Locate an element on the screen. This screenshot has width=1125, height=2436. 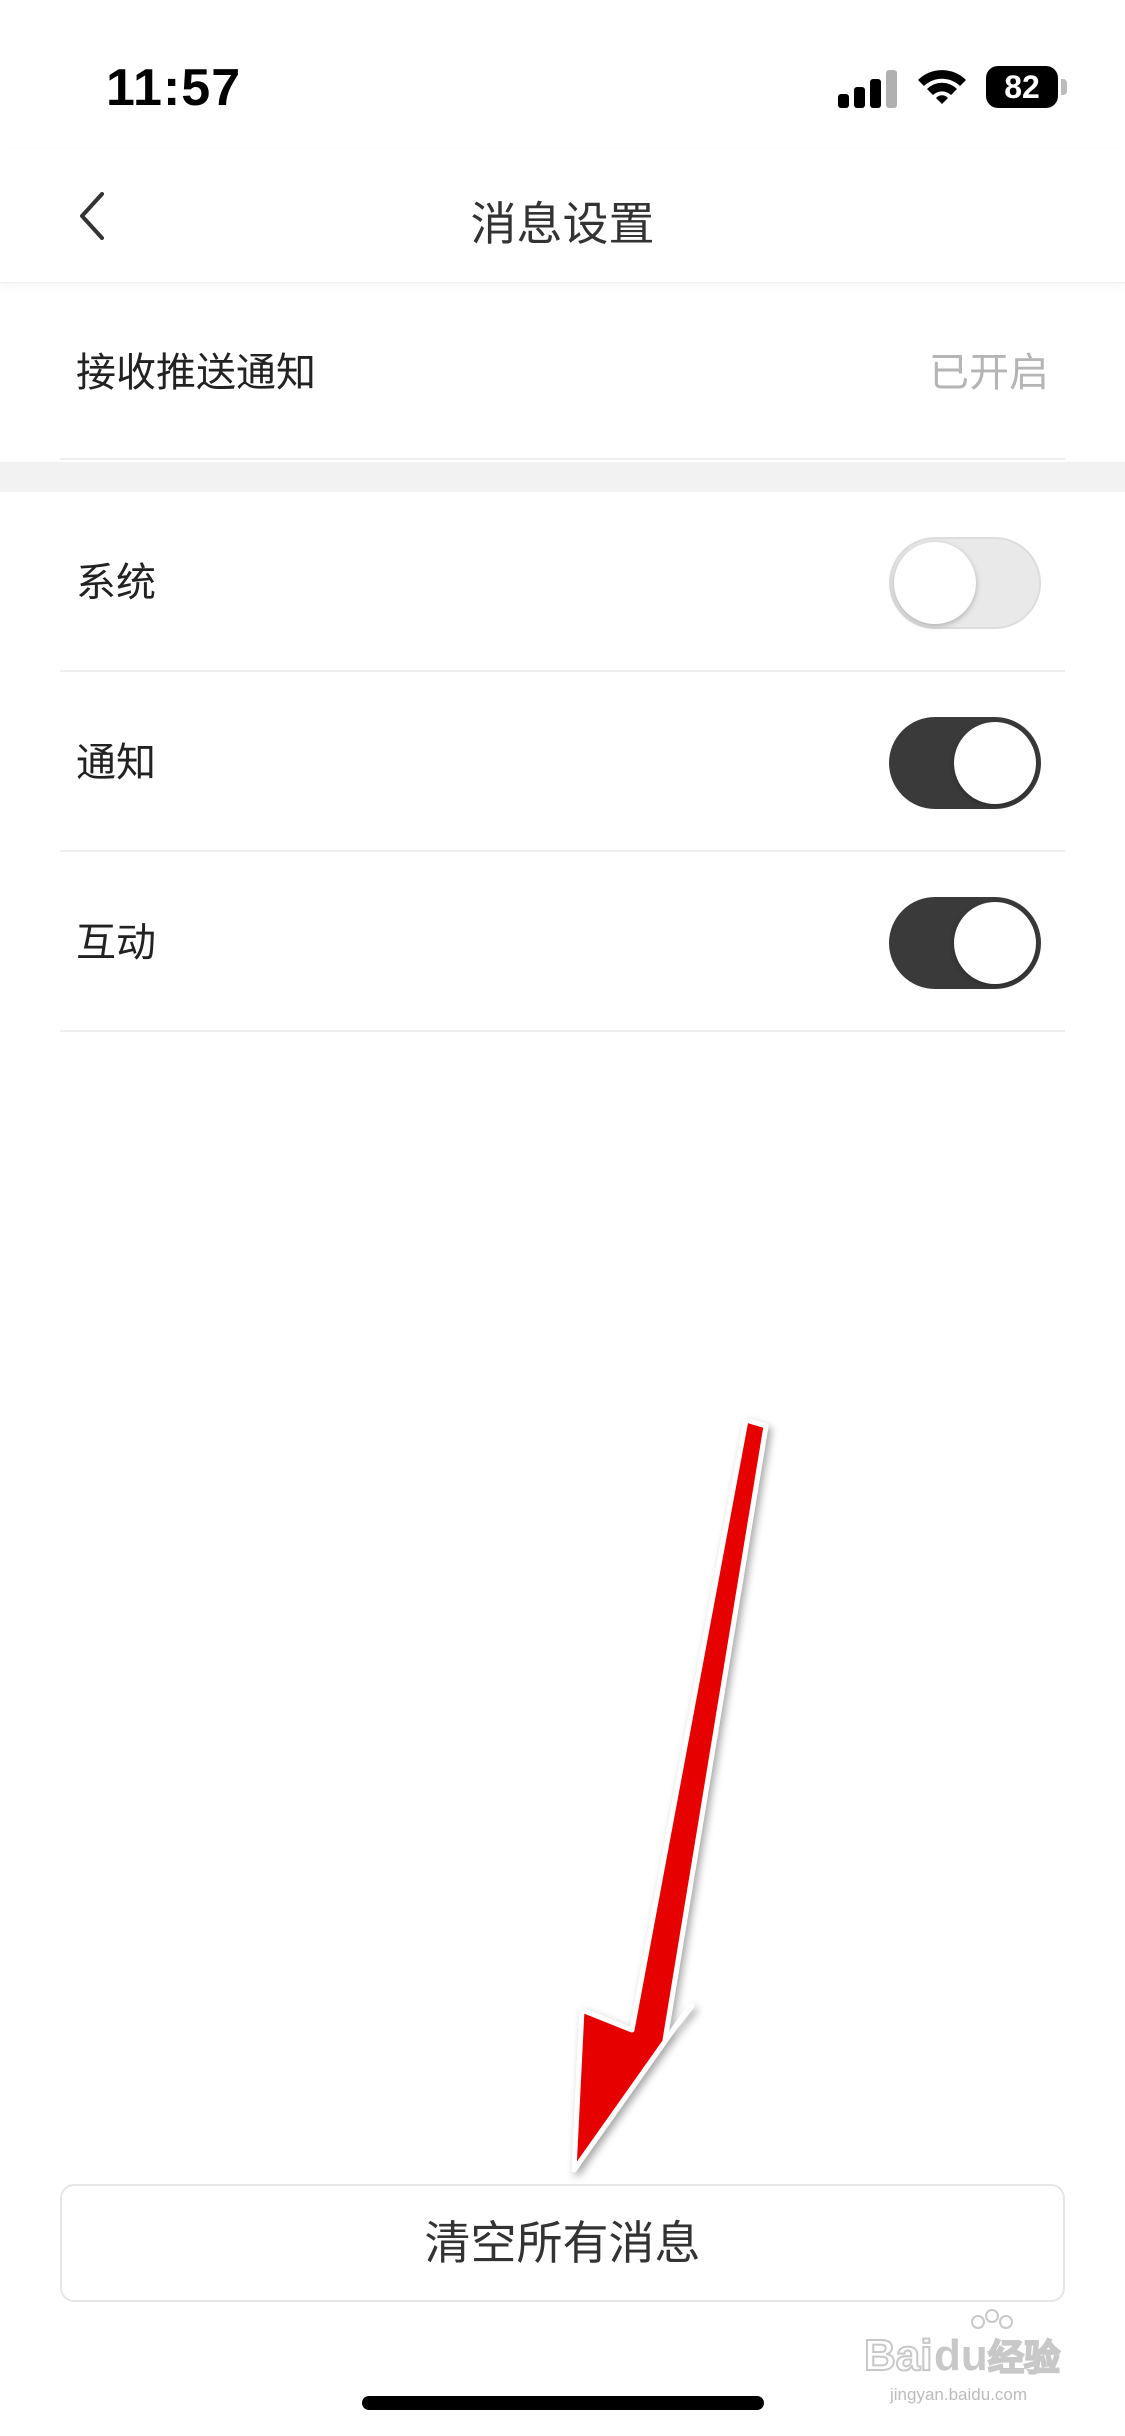
svg-text: 经验 is located at coordinates (1024, 2357).